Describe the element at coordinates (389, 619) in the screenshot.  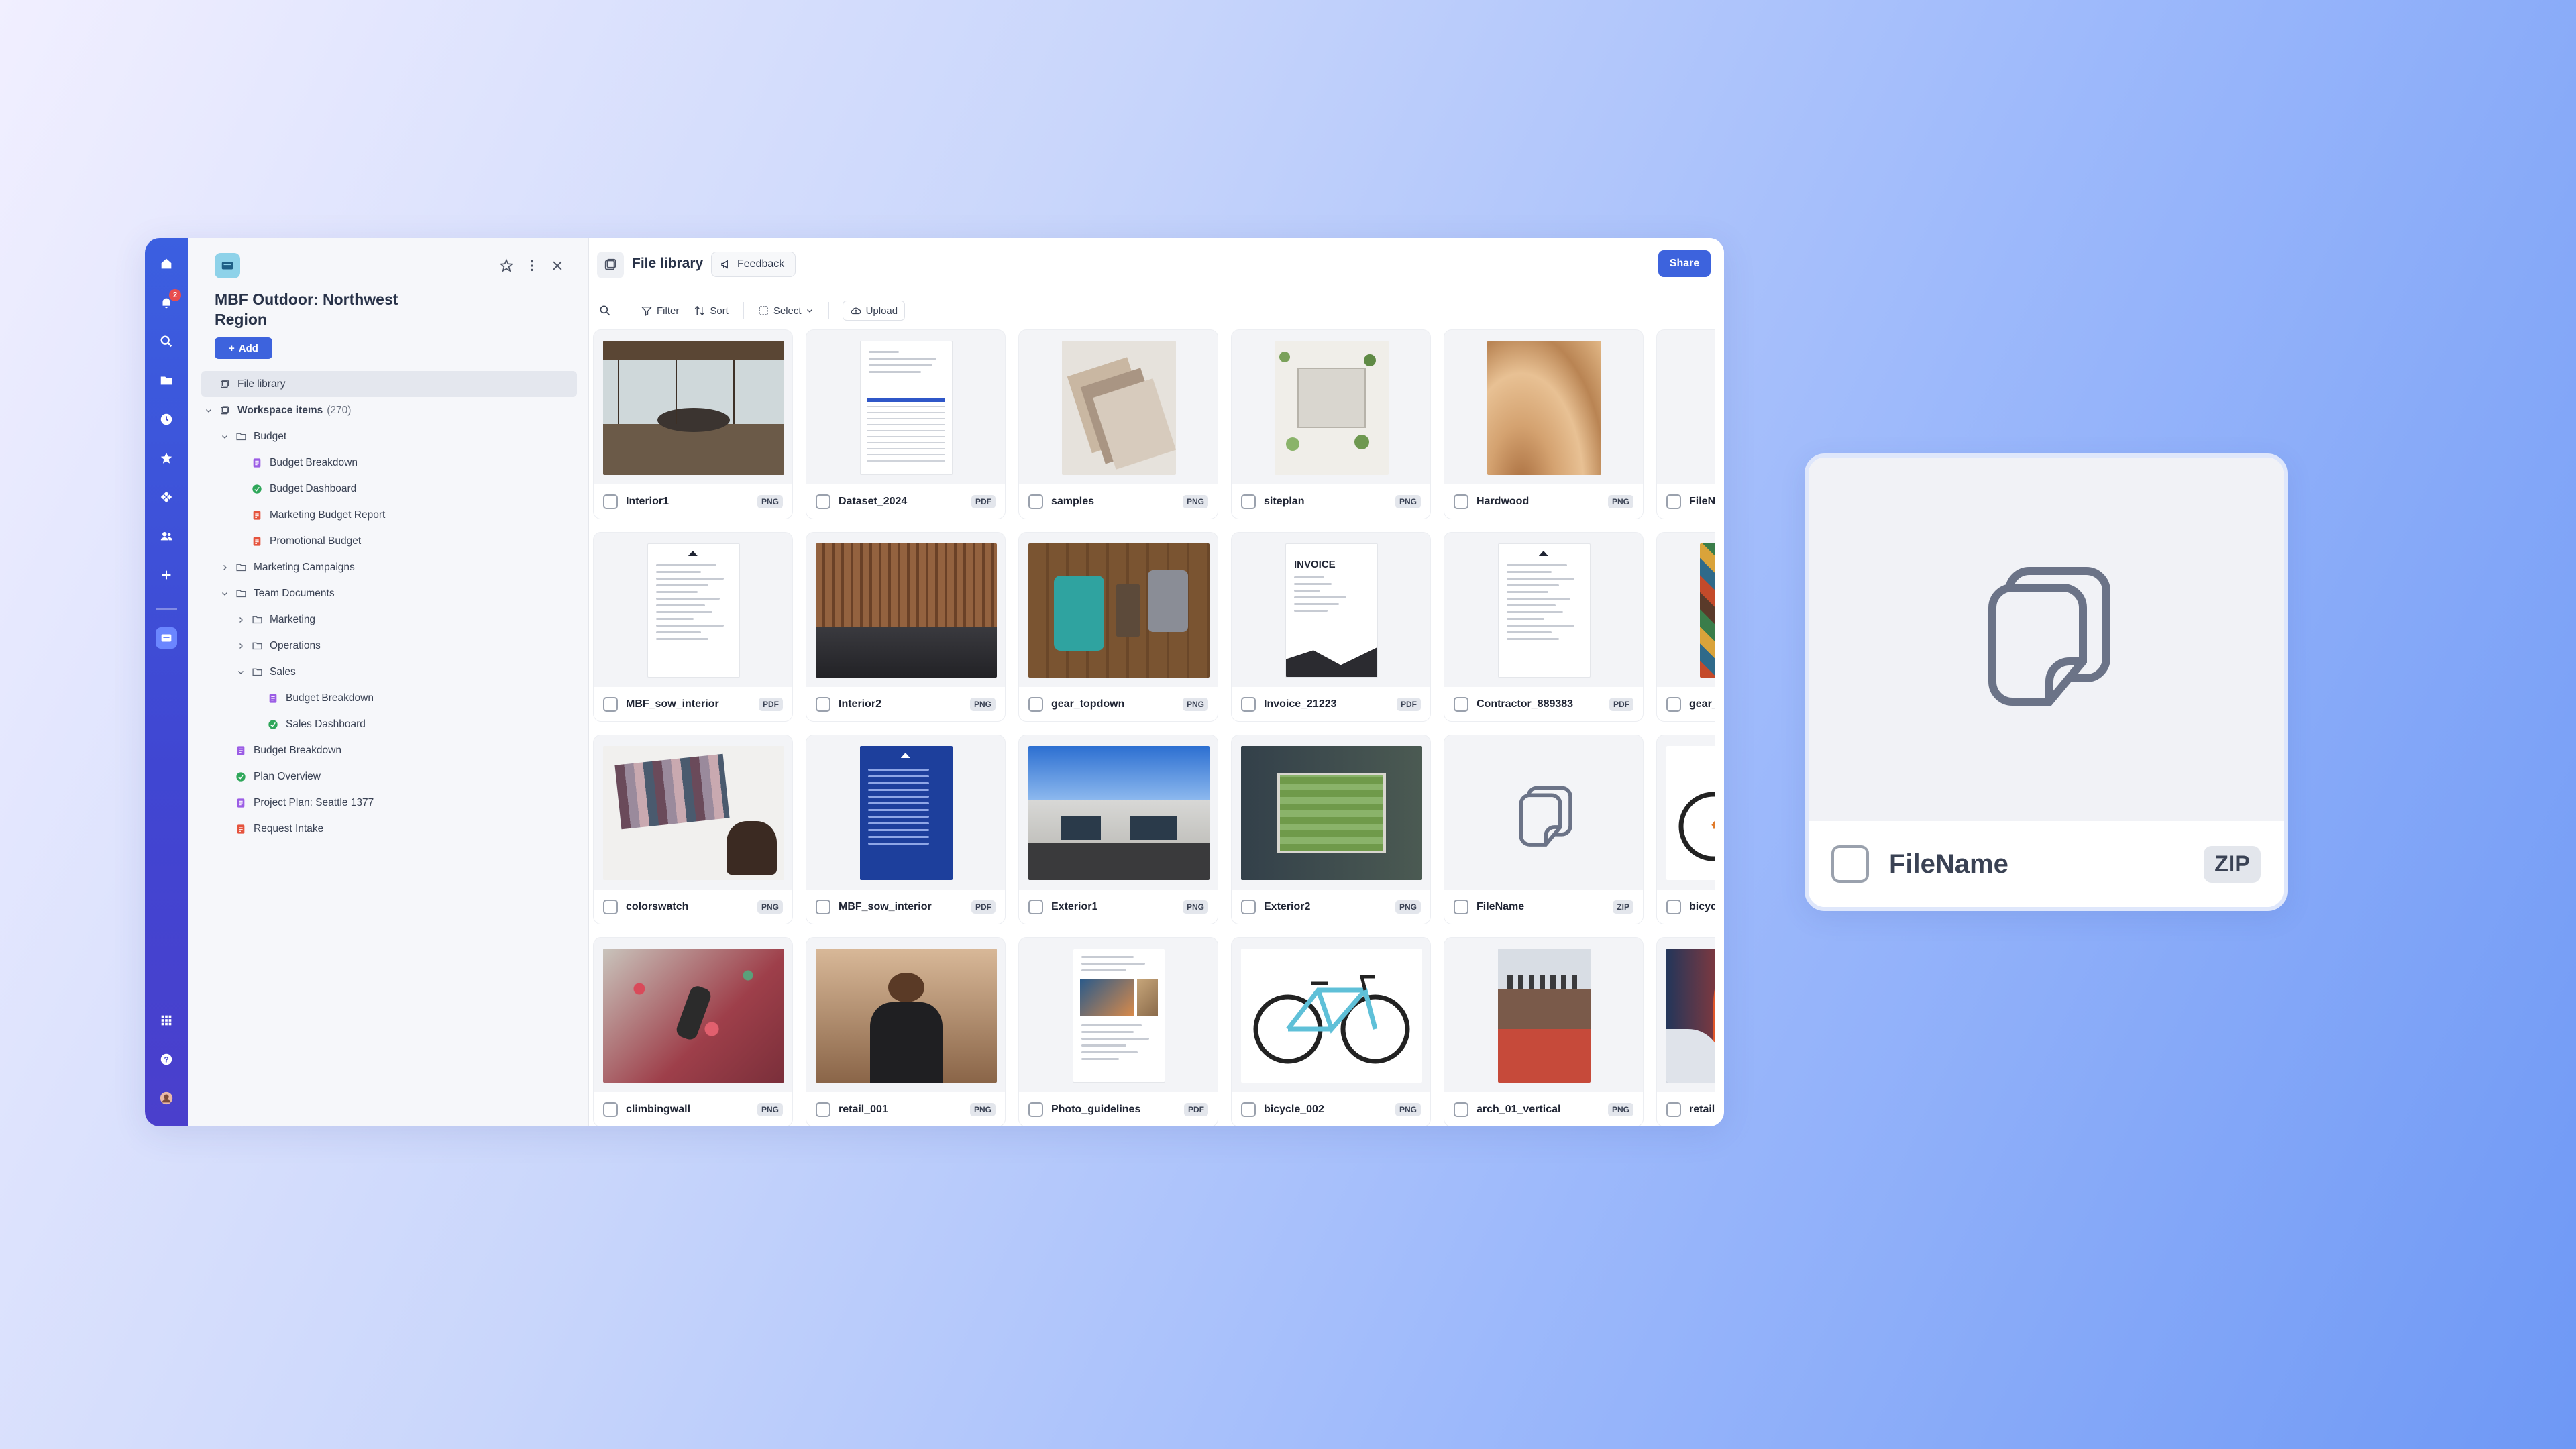
I see `sidebar-item: Marketing` at that location.